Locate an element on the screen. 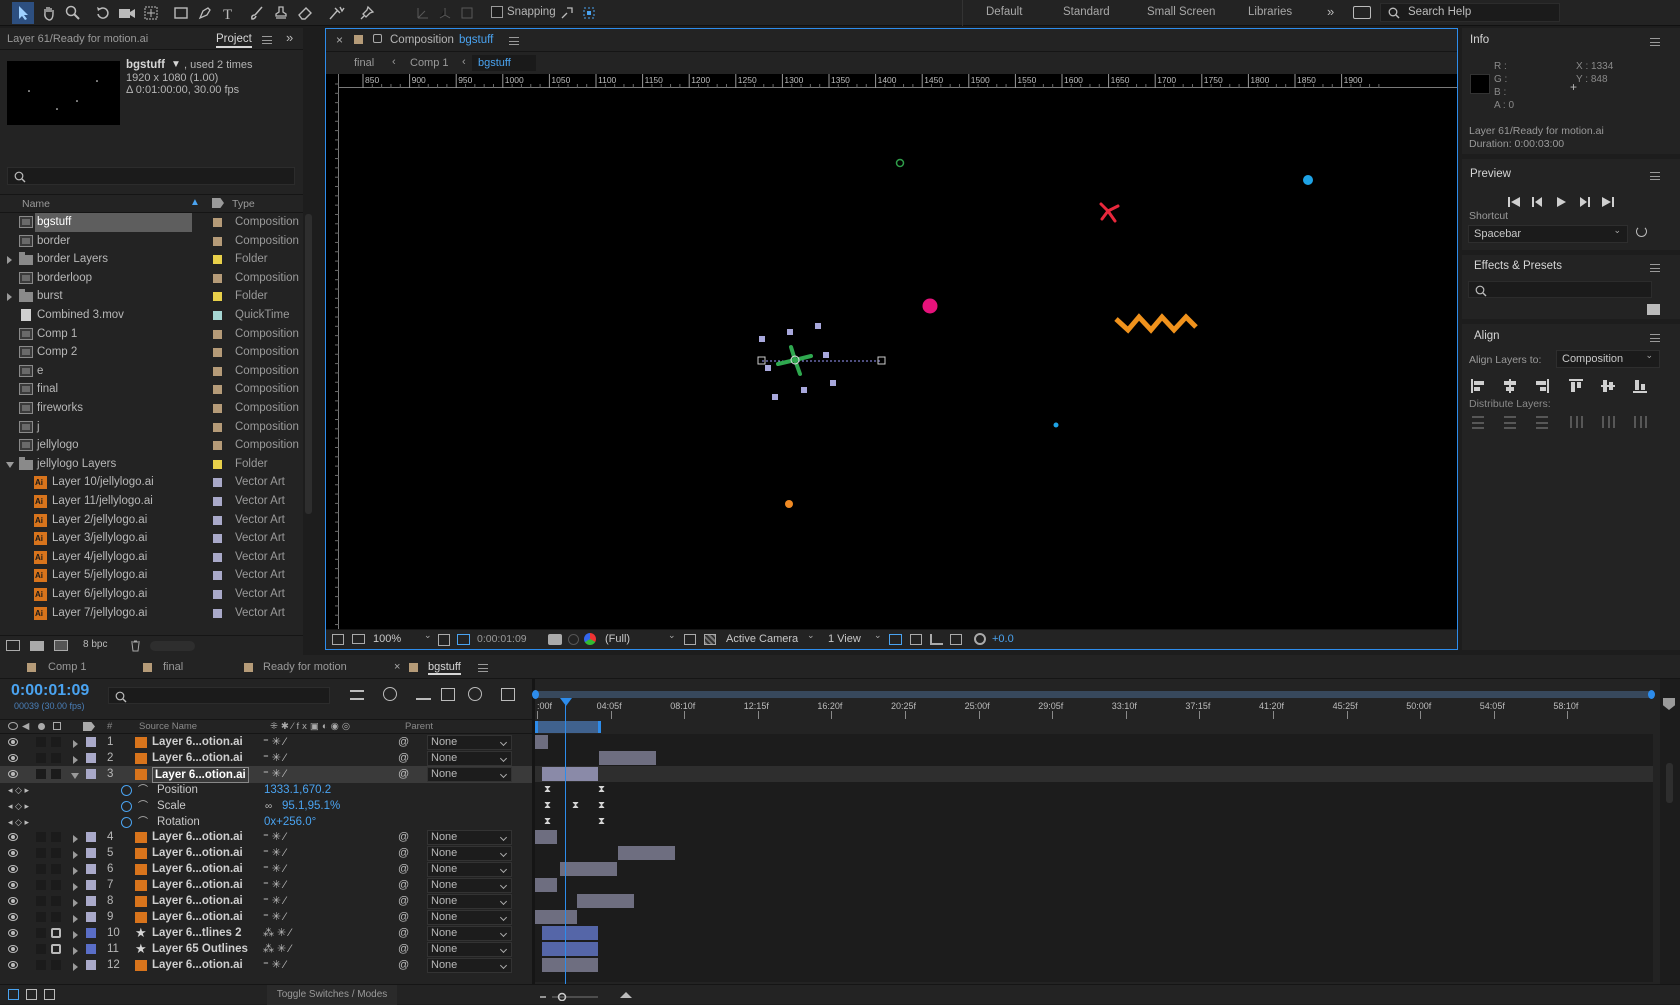 This screenshot has width=1680, height=1005. align-vertical-center-icon is located at coordinates (1608, 386).